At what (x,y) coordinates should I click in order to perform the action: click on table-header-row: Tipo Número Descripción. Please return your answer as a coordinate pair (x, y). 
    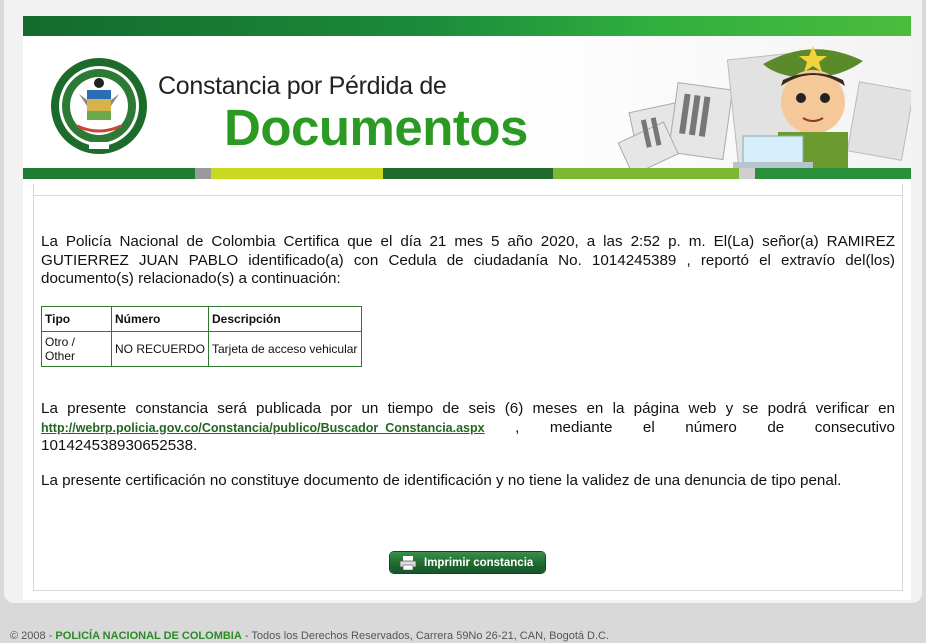
    Looking at the image, I should click on (201, 319).